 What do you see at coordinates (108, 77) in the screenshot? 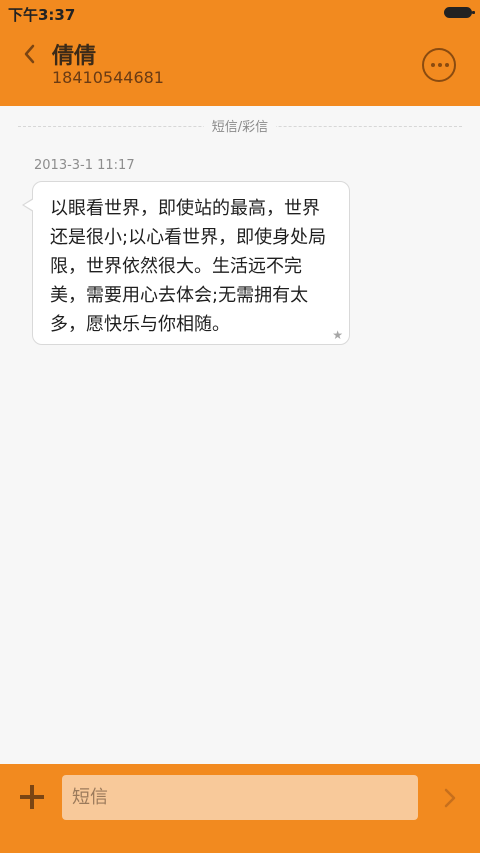
I see `contact-number: 18410544681` at bounding box center [108, 77].